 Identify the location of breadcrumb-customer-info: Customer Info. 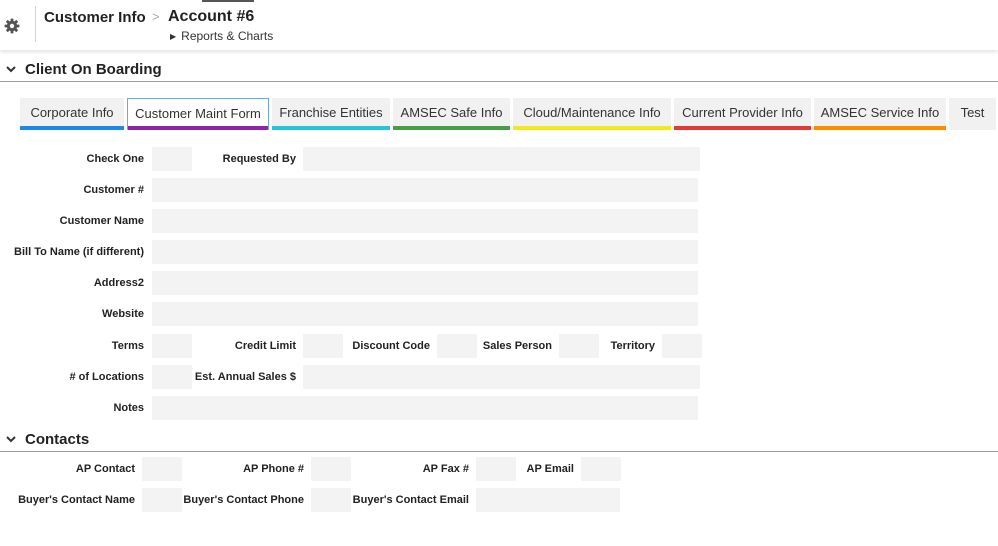
(95, 17).